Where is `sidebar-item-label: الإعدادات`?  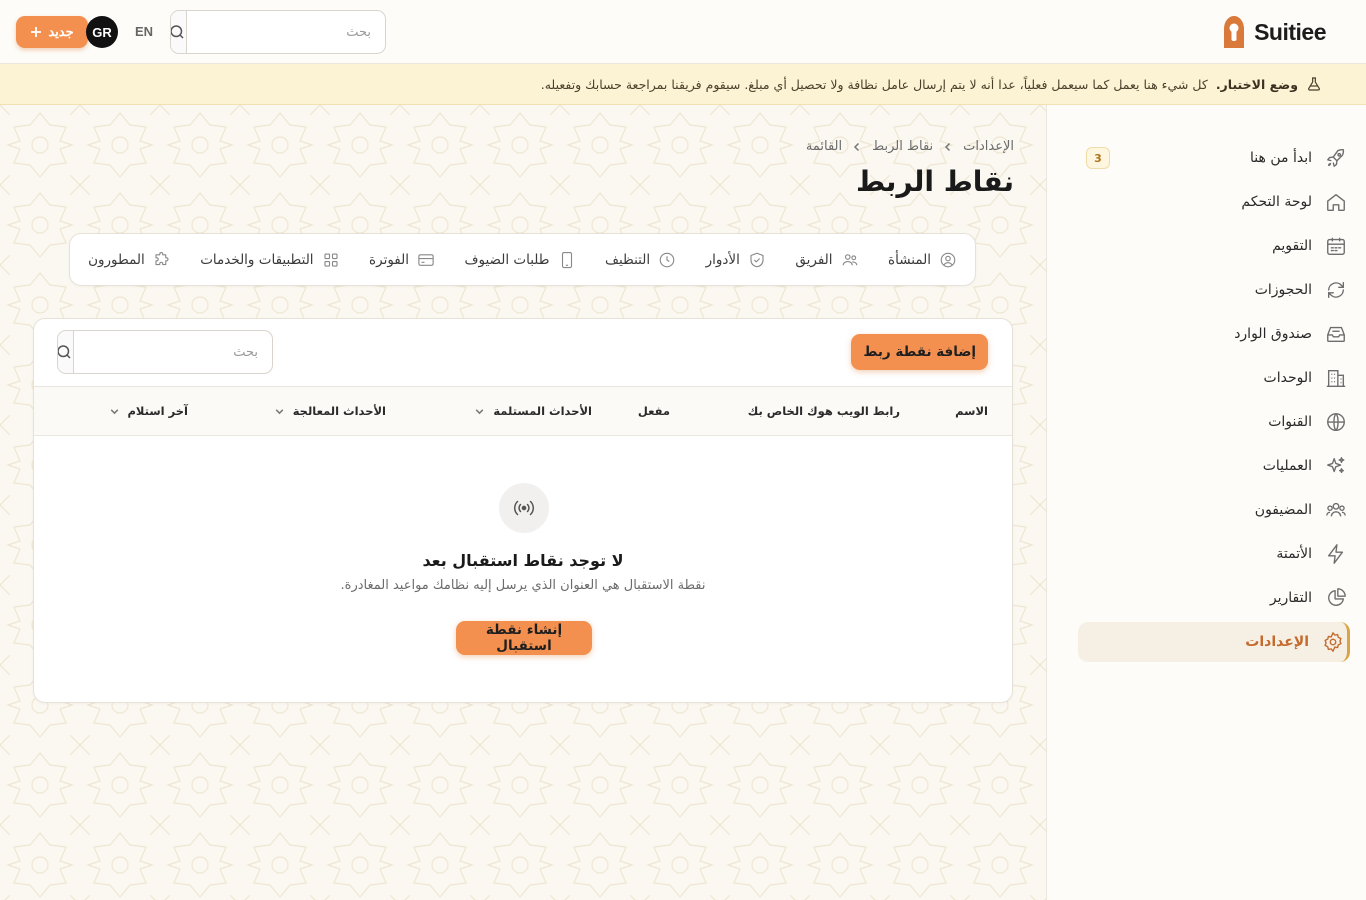
sidebar-item-label: الإعدادات is located at coordinates (1277, 642).